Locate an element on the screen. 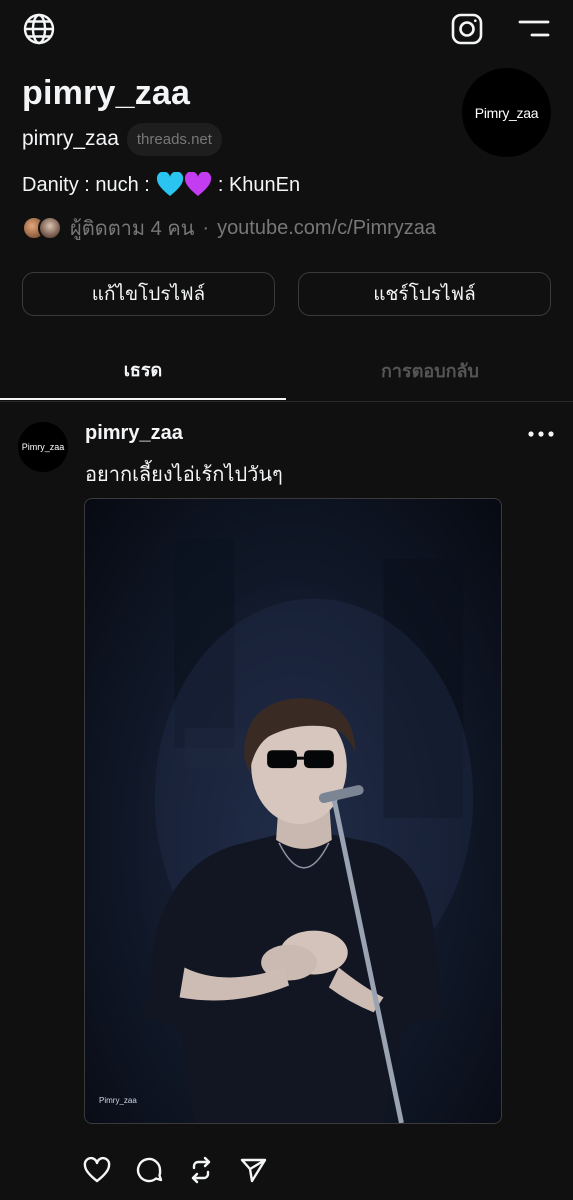 This screenshot has width=573, height=1200. comment-icon is located at coordinates (149, 1170).